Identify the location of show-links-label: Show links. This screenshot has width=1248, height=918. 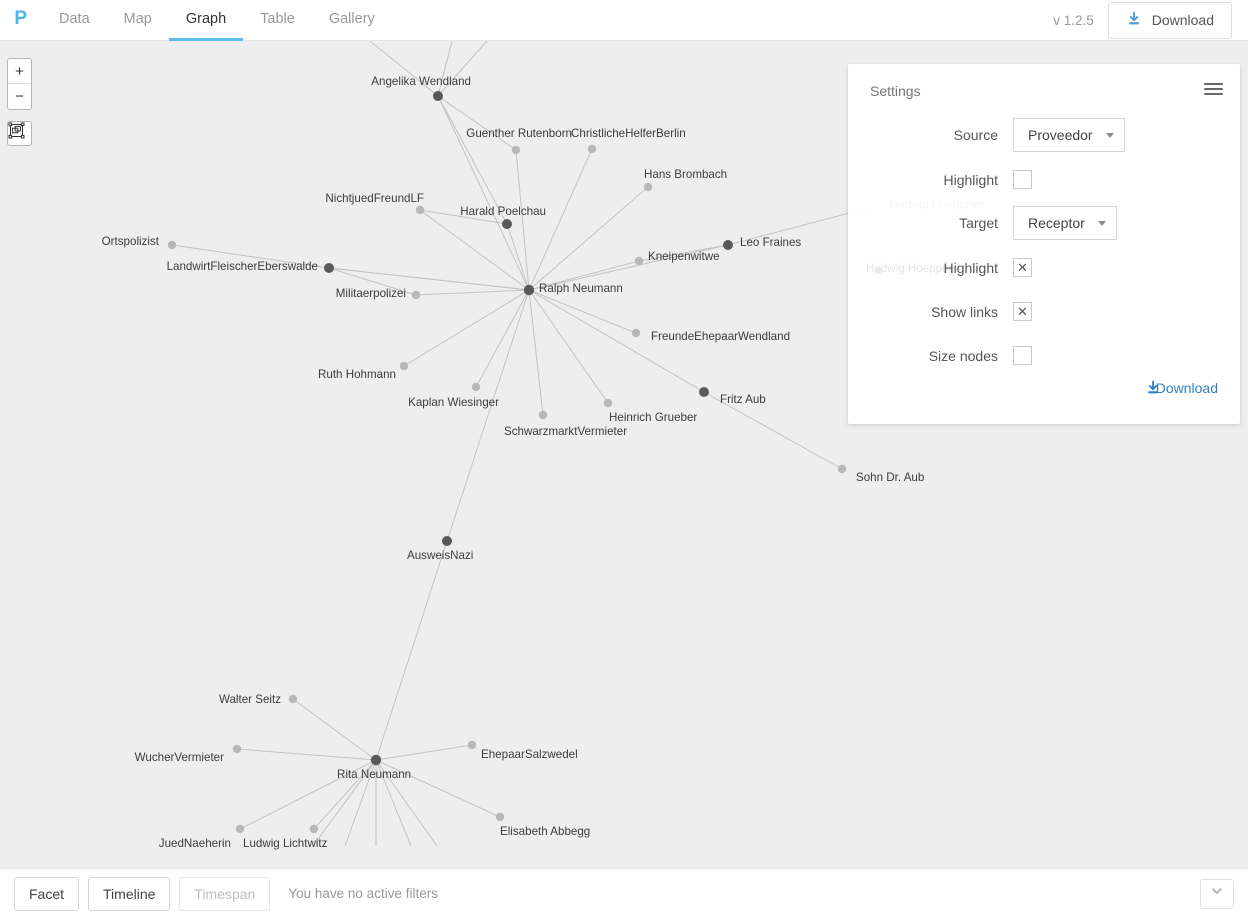
(964, 311).